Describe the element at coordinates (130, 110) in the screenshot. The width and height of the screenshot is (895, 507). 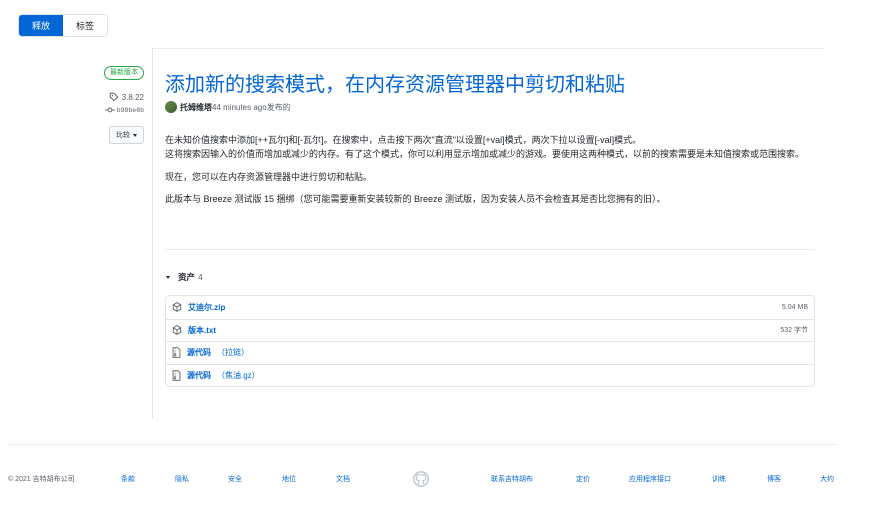
I see `commit-sha: b98be8b` at that location.